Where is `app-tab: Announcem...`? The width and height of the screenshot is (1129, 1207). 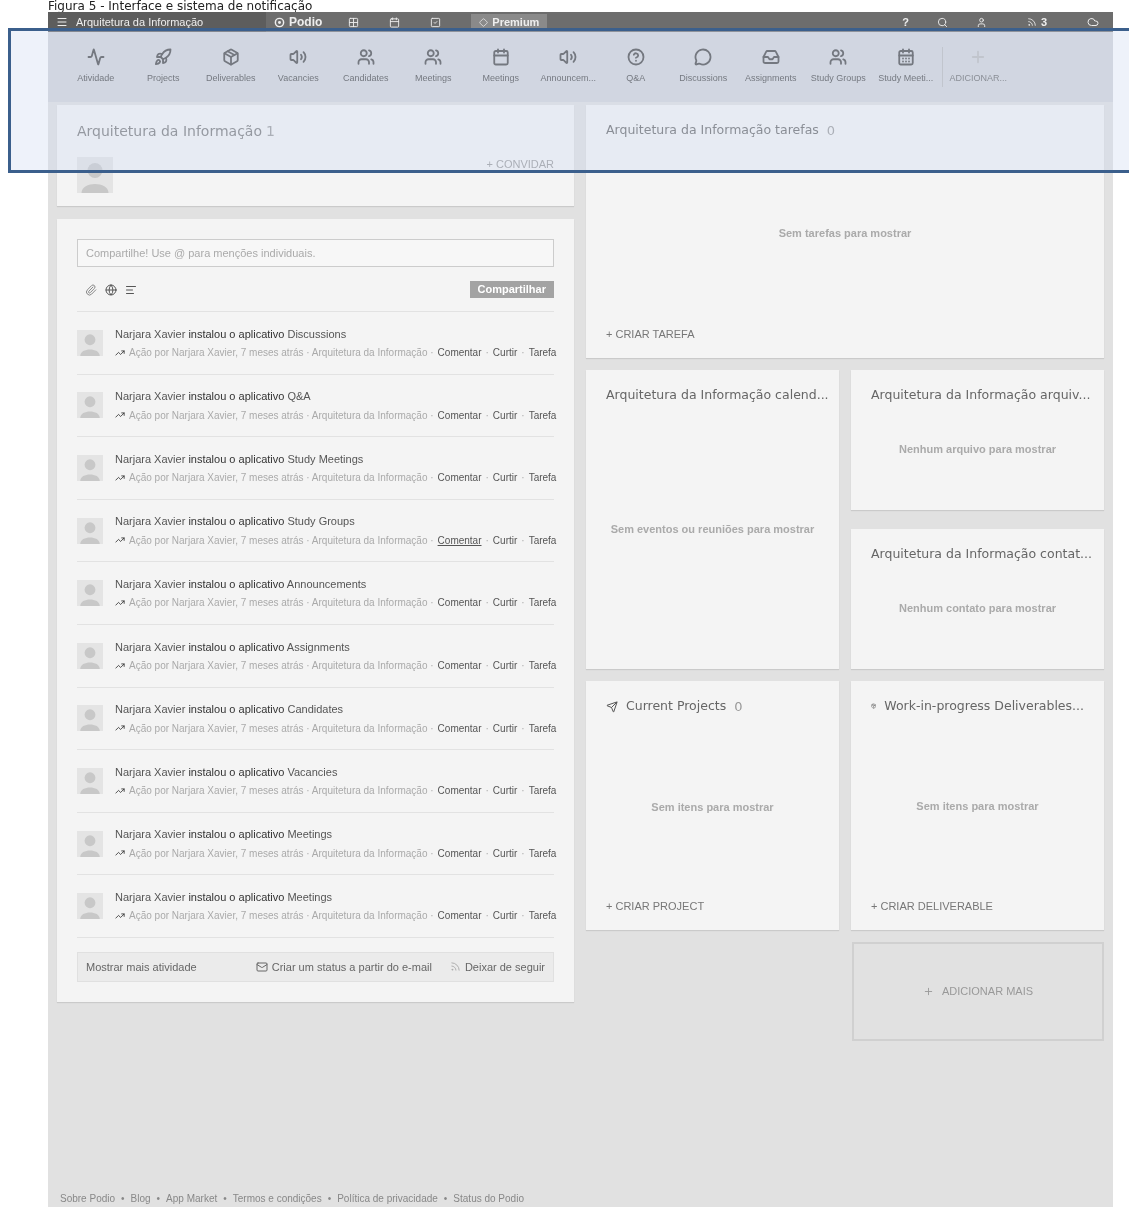 app-tab: Announcem... is located at coordinates (568, 67).